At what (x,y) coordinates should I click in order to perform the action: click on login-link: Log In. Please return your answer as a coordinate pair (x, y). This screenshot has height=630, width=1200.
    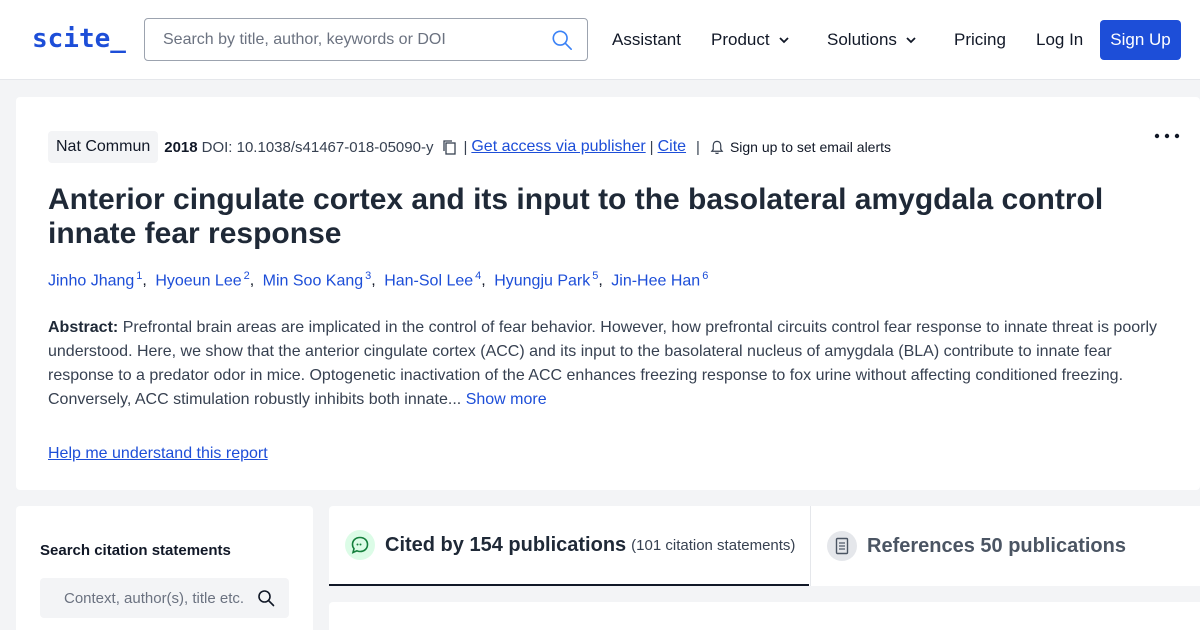
    Looking at the image, I should click on (1059, 40).